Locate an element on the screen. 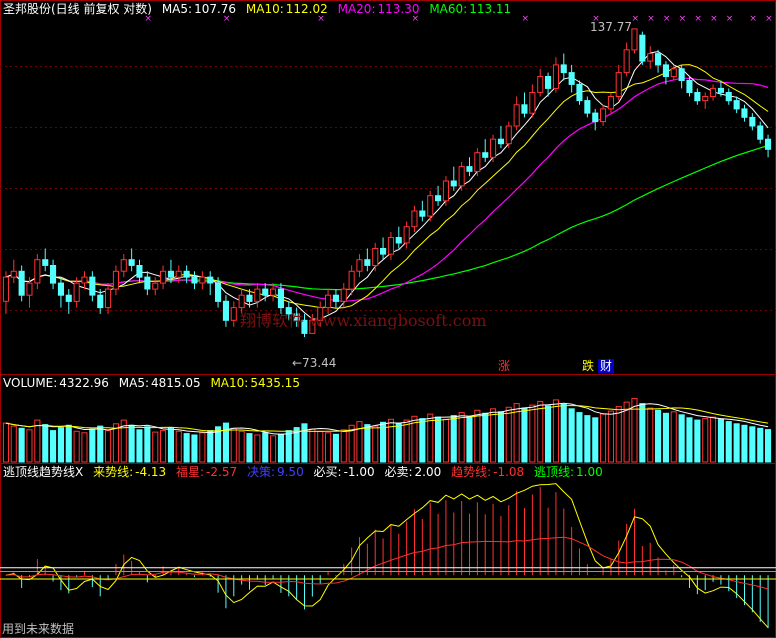 The image size is (776, 638). ind-7-value: 1.00 is located at coordinates (589, 472).